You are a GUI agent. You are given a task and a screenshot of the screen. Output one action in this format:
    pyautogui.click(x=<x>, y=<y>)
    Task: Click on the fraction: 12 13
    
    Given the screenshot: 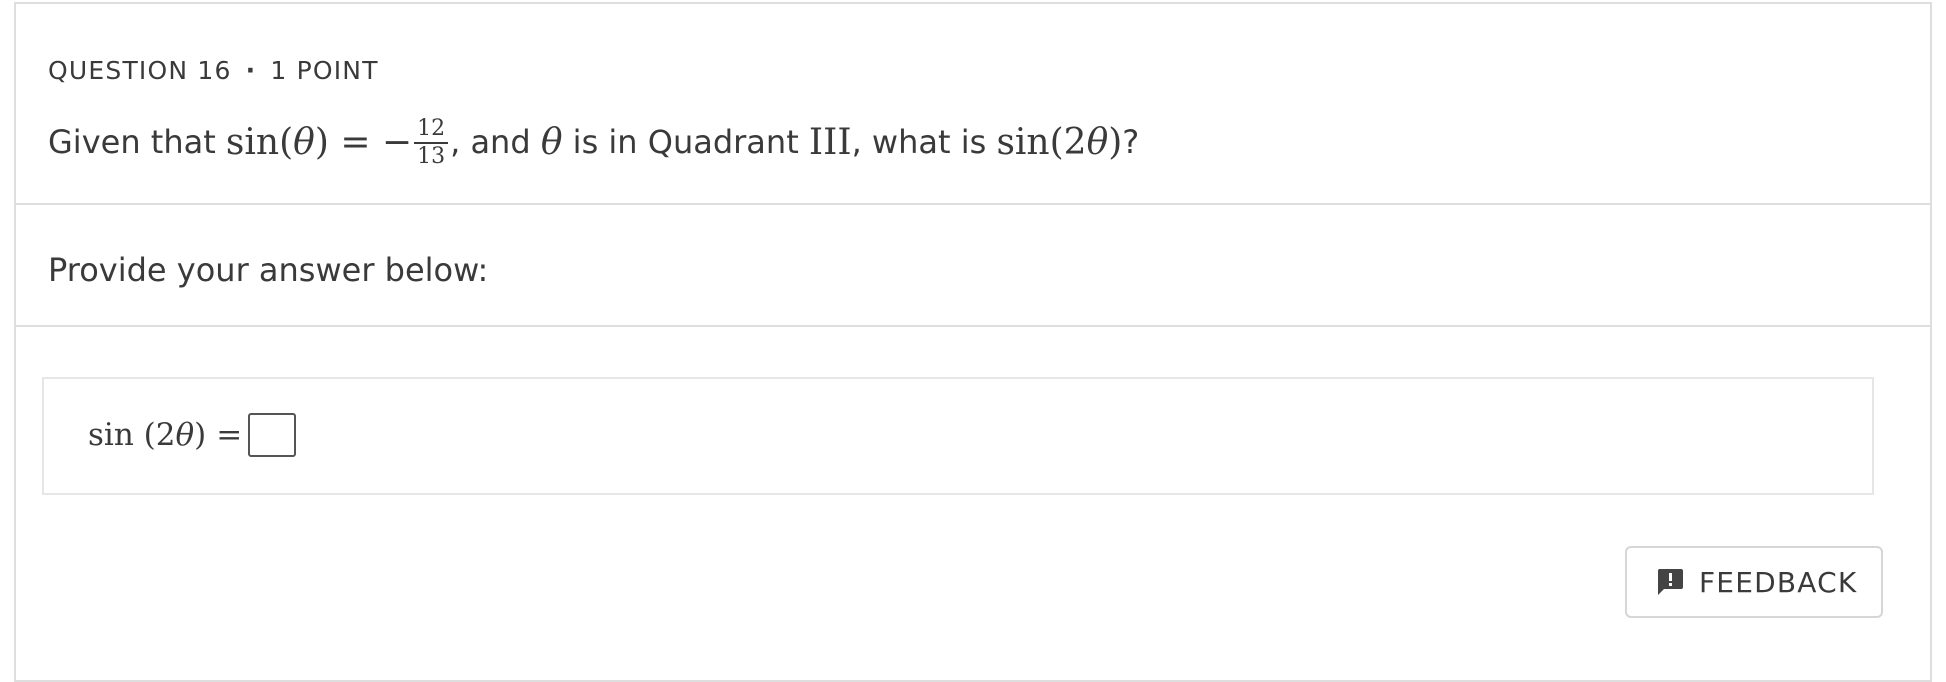 What is the action you would take?
    pyautogui.click(x=431, y=143)
    